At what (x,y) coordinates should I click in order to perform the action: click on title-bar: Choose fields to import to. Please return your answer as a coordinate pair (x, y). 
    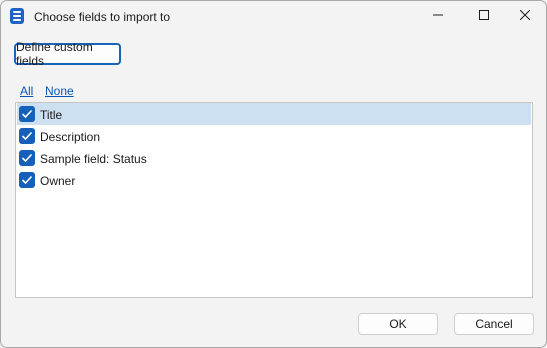
    Looking at the image, I should click on (273, 16).